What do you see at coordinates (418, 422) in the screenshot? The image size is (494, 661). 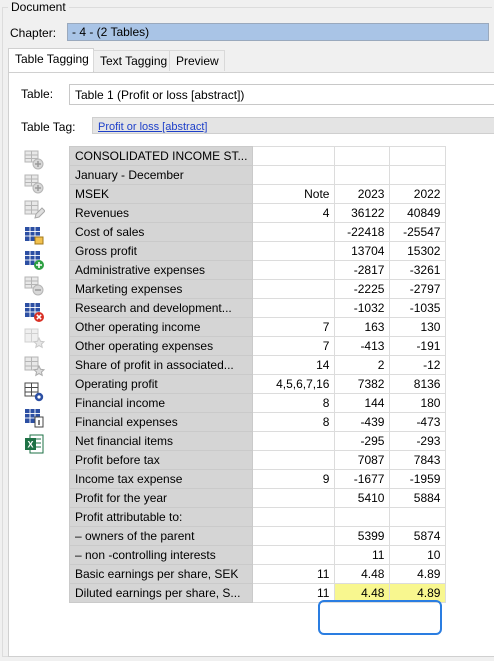 I see `value-2022-cell: -473` at bounding box center [418, 422].